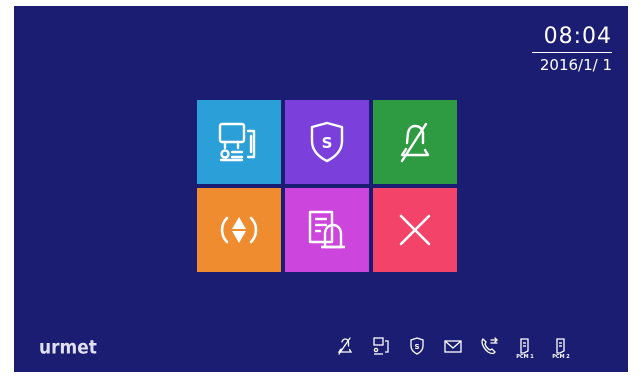 Image resolution: width=642 pixels, height=378 pixels. I want to click on memo-icon, so click(326, 229).